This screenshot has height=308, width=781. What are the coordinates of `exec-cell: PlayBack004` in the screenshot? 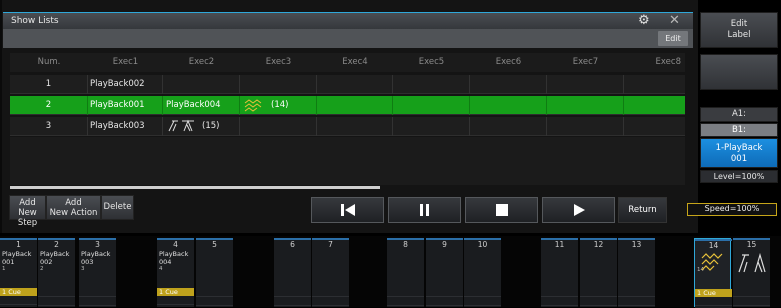 It's located at (201, 105).